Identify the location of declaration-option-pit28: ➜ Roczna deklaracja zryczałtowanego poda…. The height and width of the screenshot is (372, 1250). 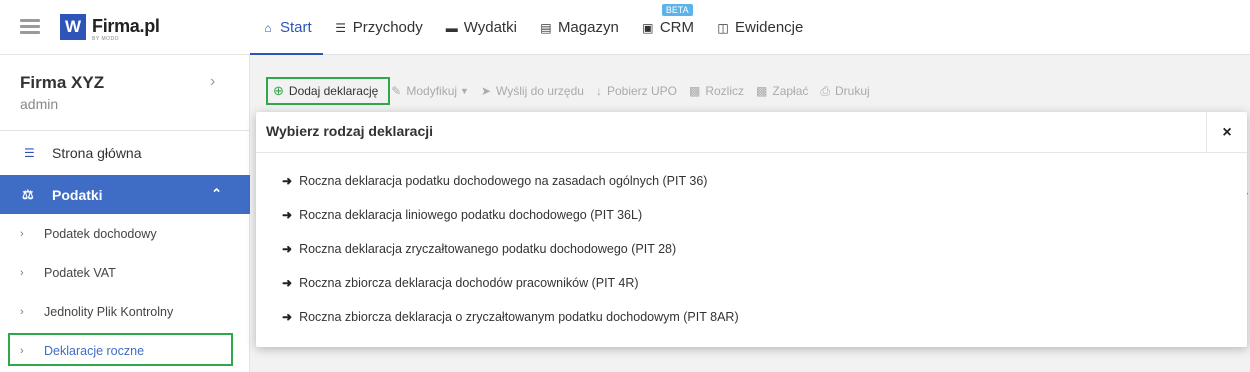
(479, 249).